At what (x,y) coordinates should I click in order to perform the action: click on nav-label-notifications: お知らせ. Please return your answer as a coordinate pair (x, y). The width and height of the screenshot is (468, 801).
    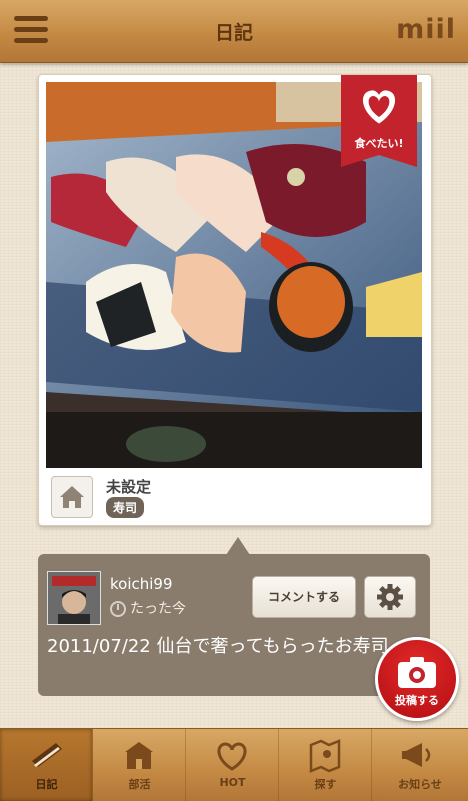
    Looking at the image, I should click on (420, 784).